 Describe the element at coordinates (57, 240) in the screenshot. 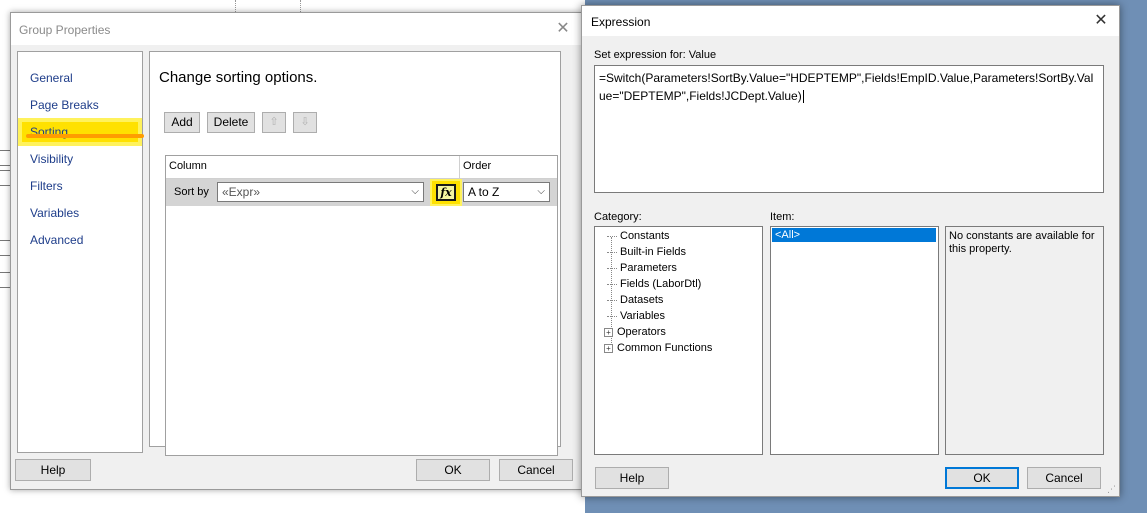

I see `nav-item-label: Advanced` at that location.